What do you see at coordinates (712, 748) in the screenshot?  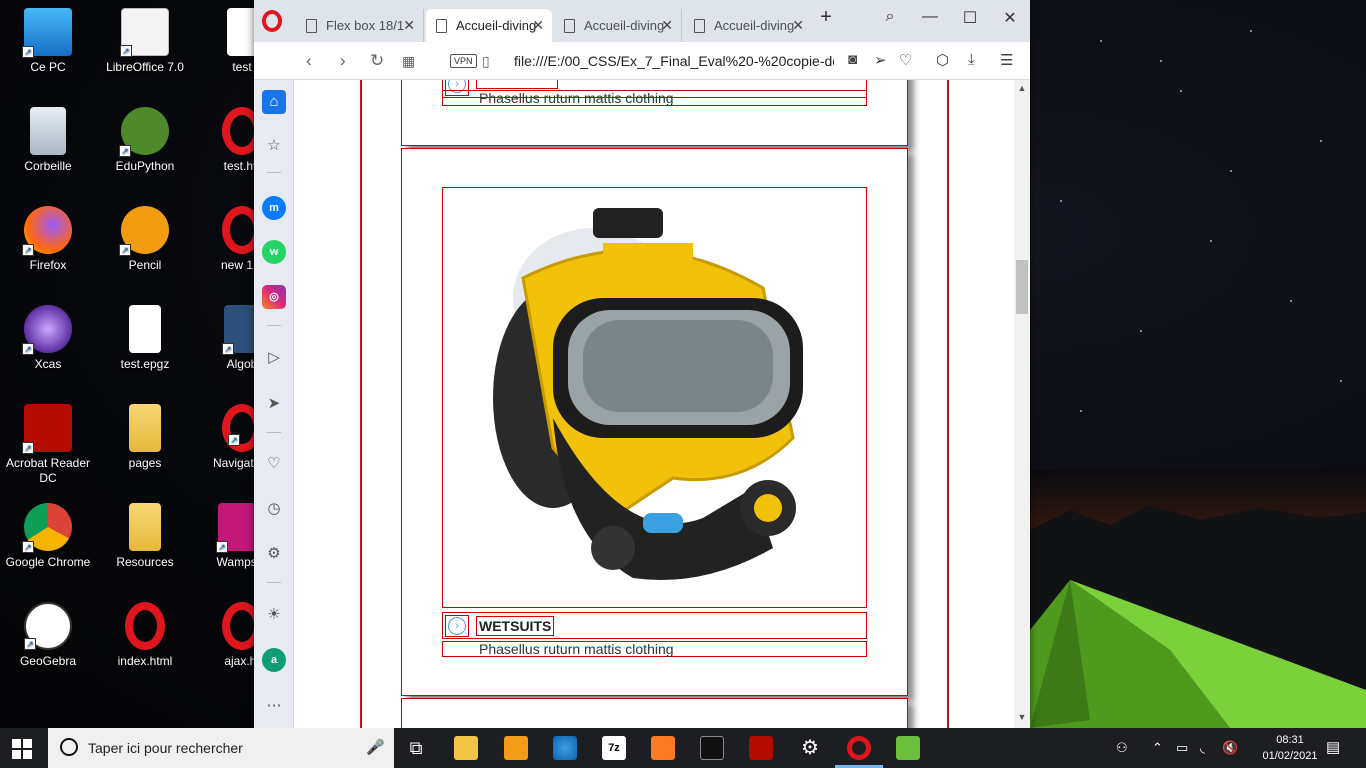 I see `terminal-icon` at bounding box center [712, 748].